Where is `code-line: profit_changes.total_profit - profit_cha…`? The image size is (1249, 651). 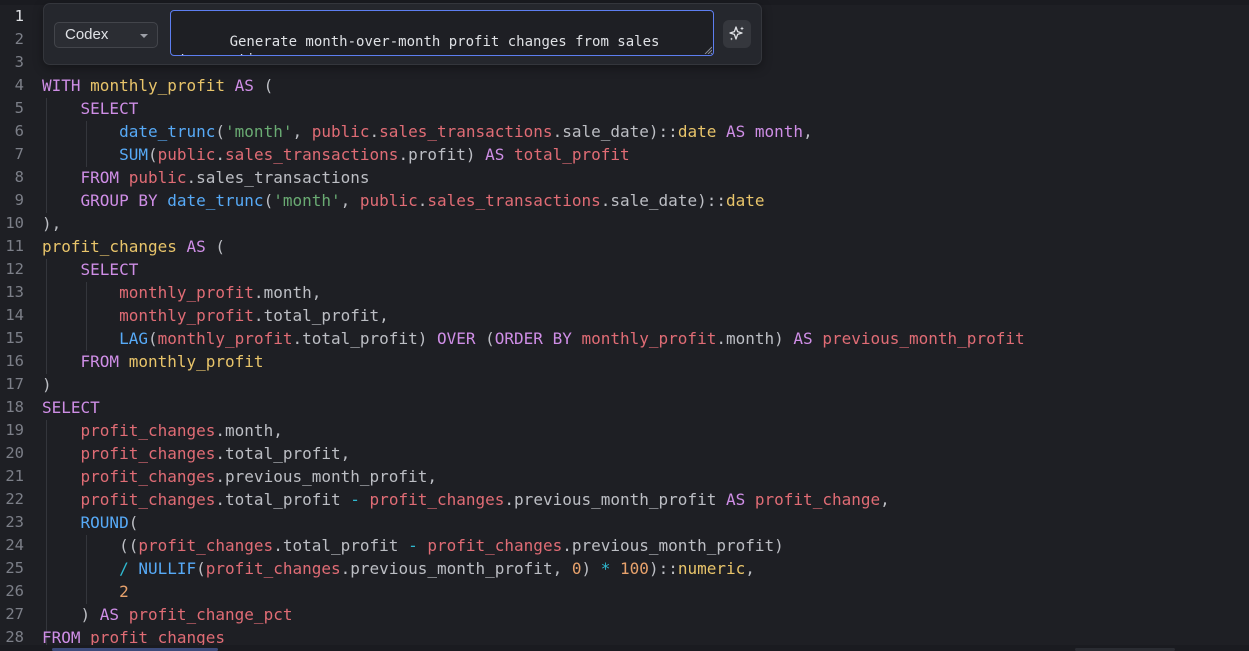
code-line: profit_changes.total_profit - profit_cha… is located at coordinates (466, 499).